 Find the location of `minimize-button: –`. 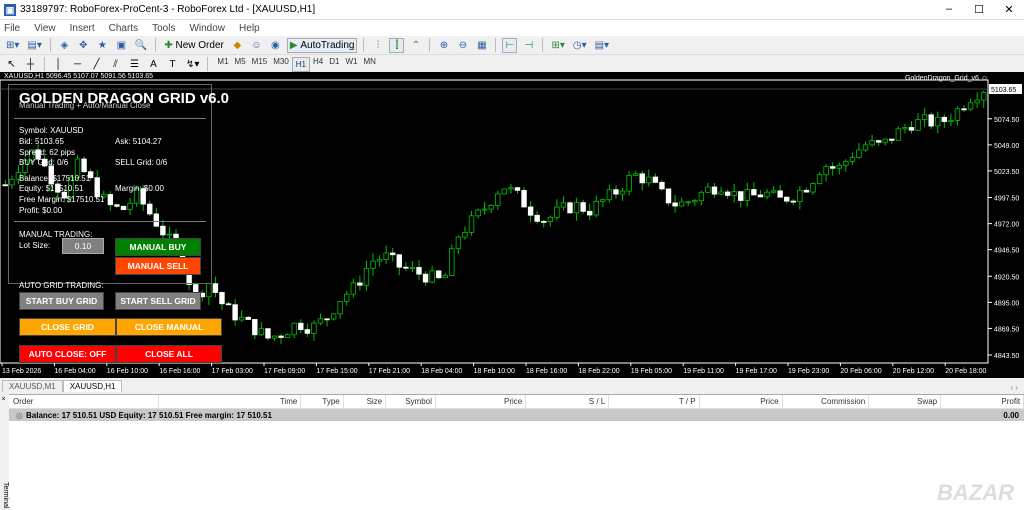

minimize-button: – is located at coordinates (949, 9).